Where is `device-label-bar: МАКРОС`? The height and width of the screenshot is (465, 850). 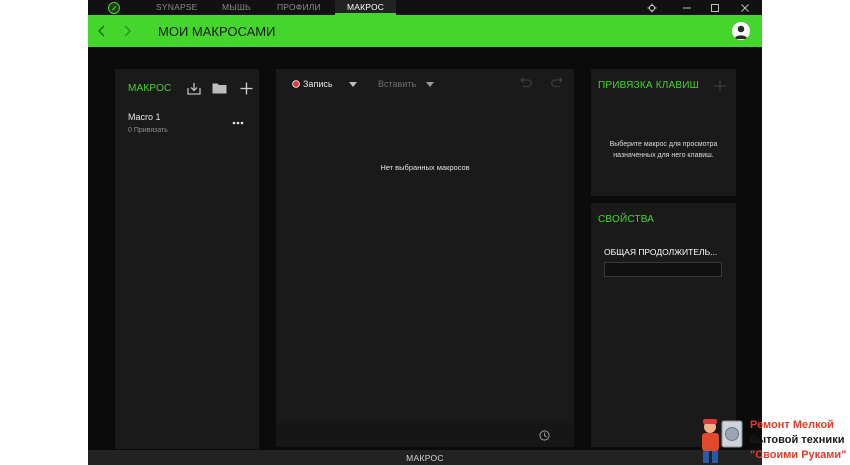 device-label-bar: МАКРОС is located at coordinates (425, 457).